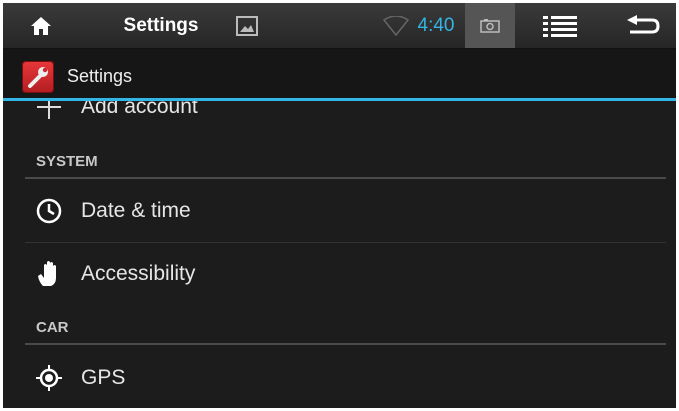  Describe the element at coordinates (139, 109) in the screenshot. I see `add-account-label: Add account` at that location.